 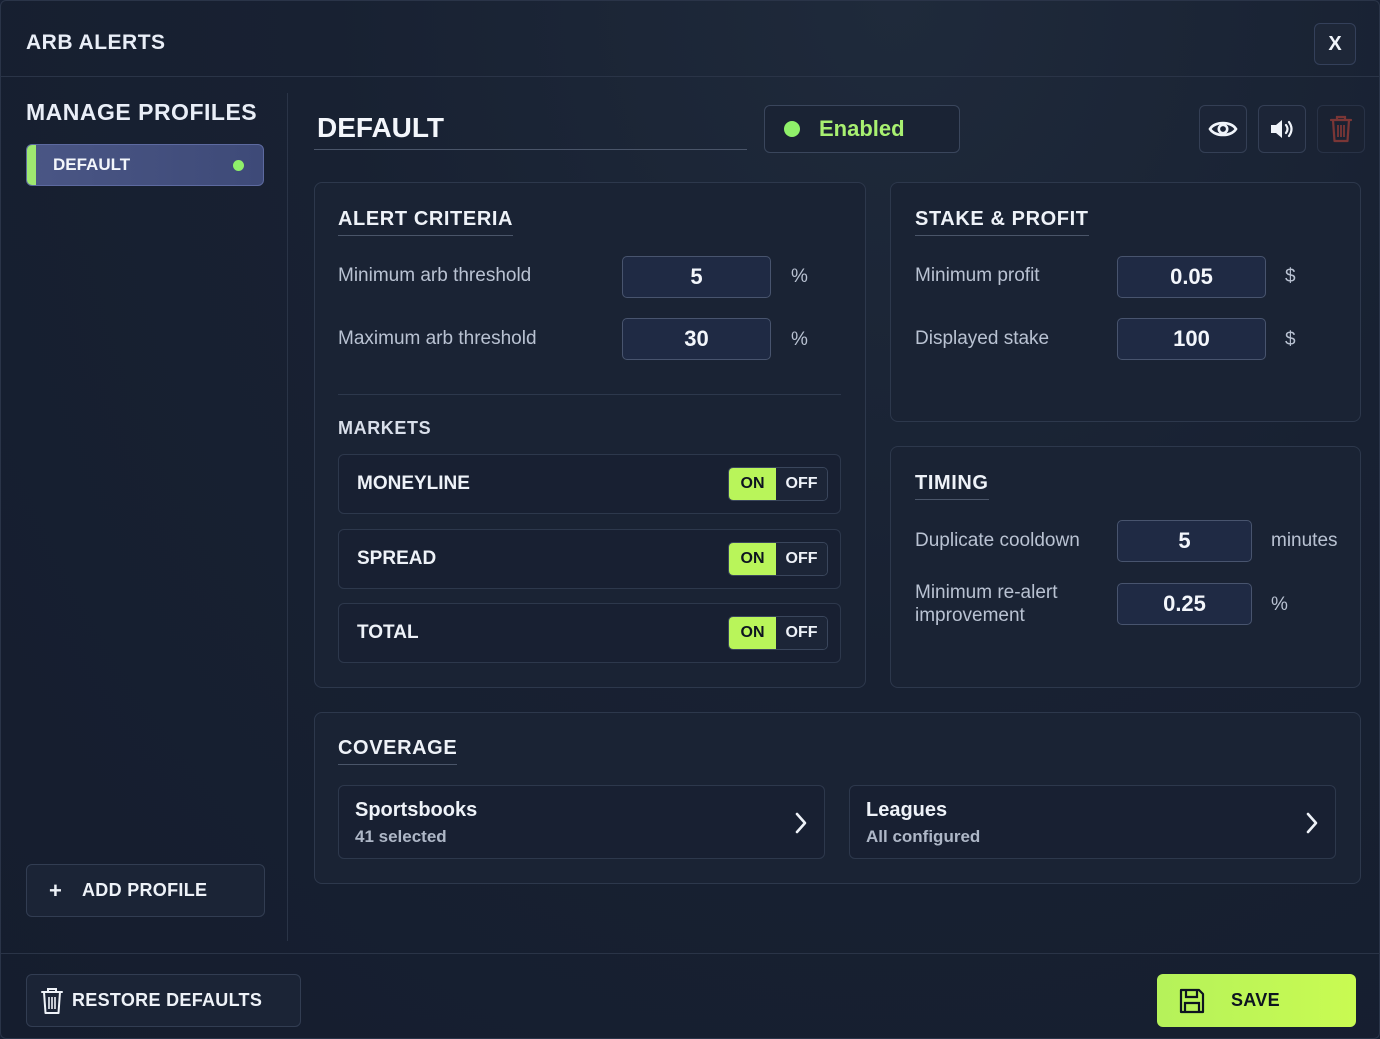 What do you see at coordinates (1092, 822) in the screenshot?
I see `leagues-link: Leagues All configured` at bounding box center [1092, 822].